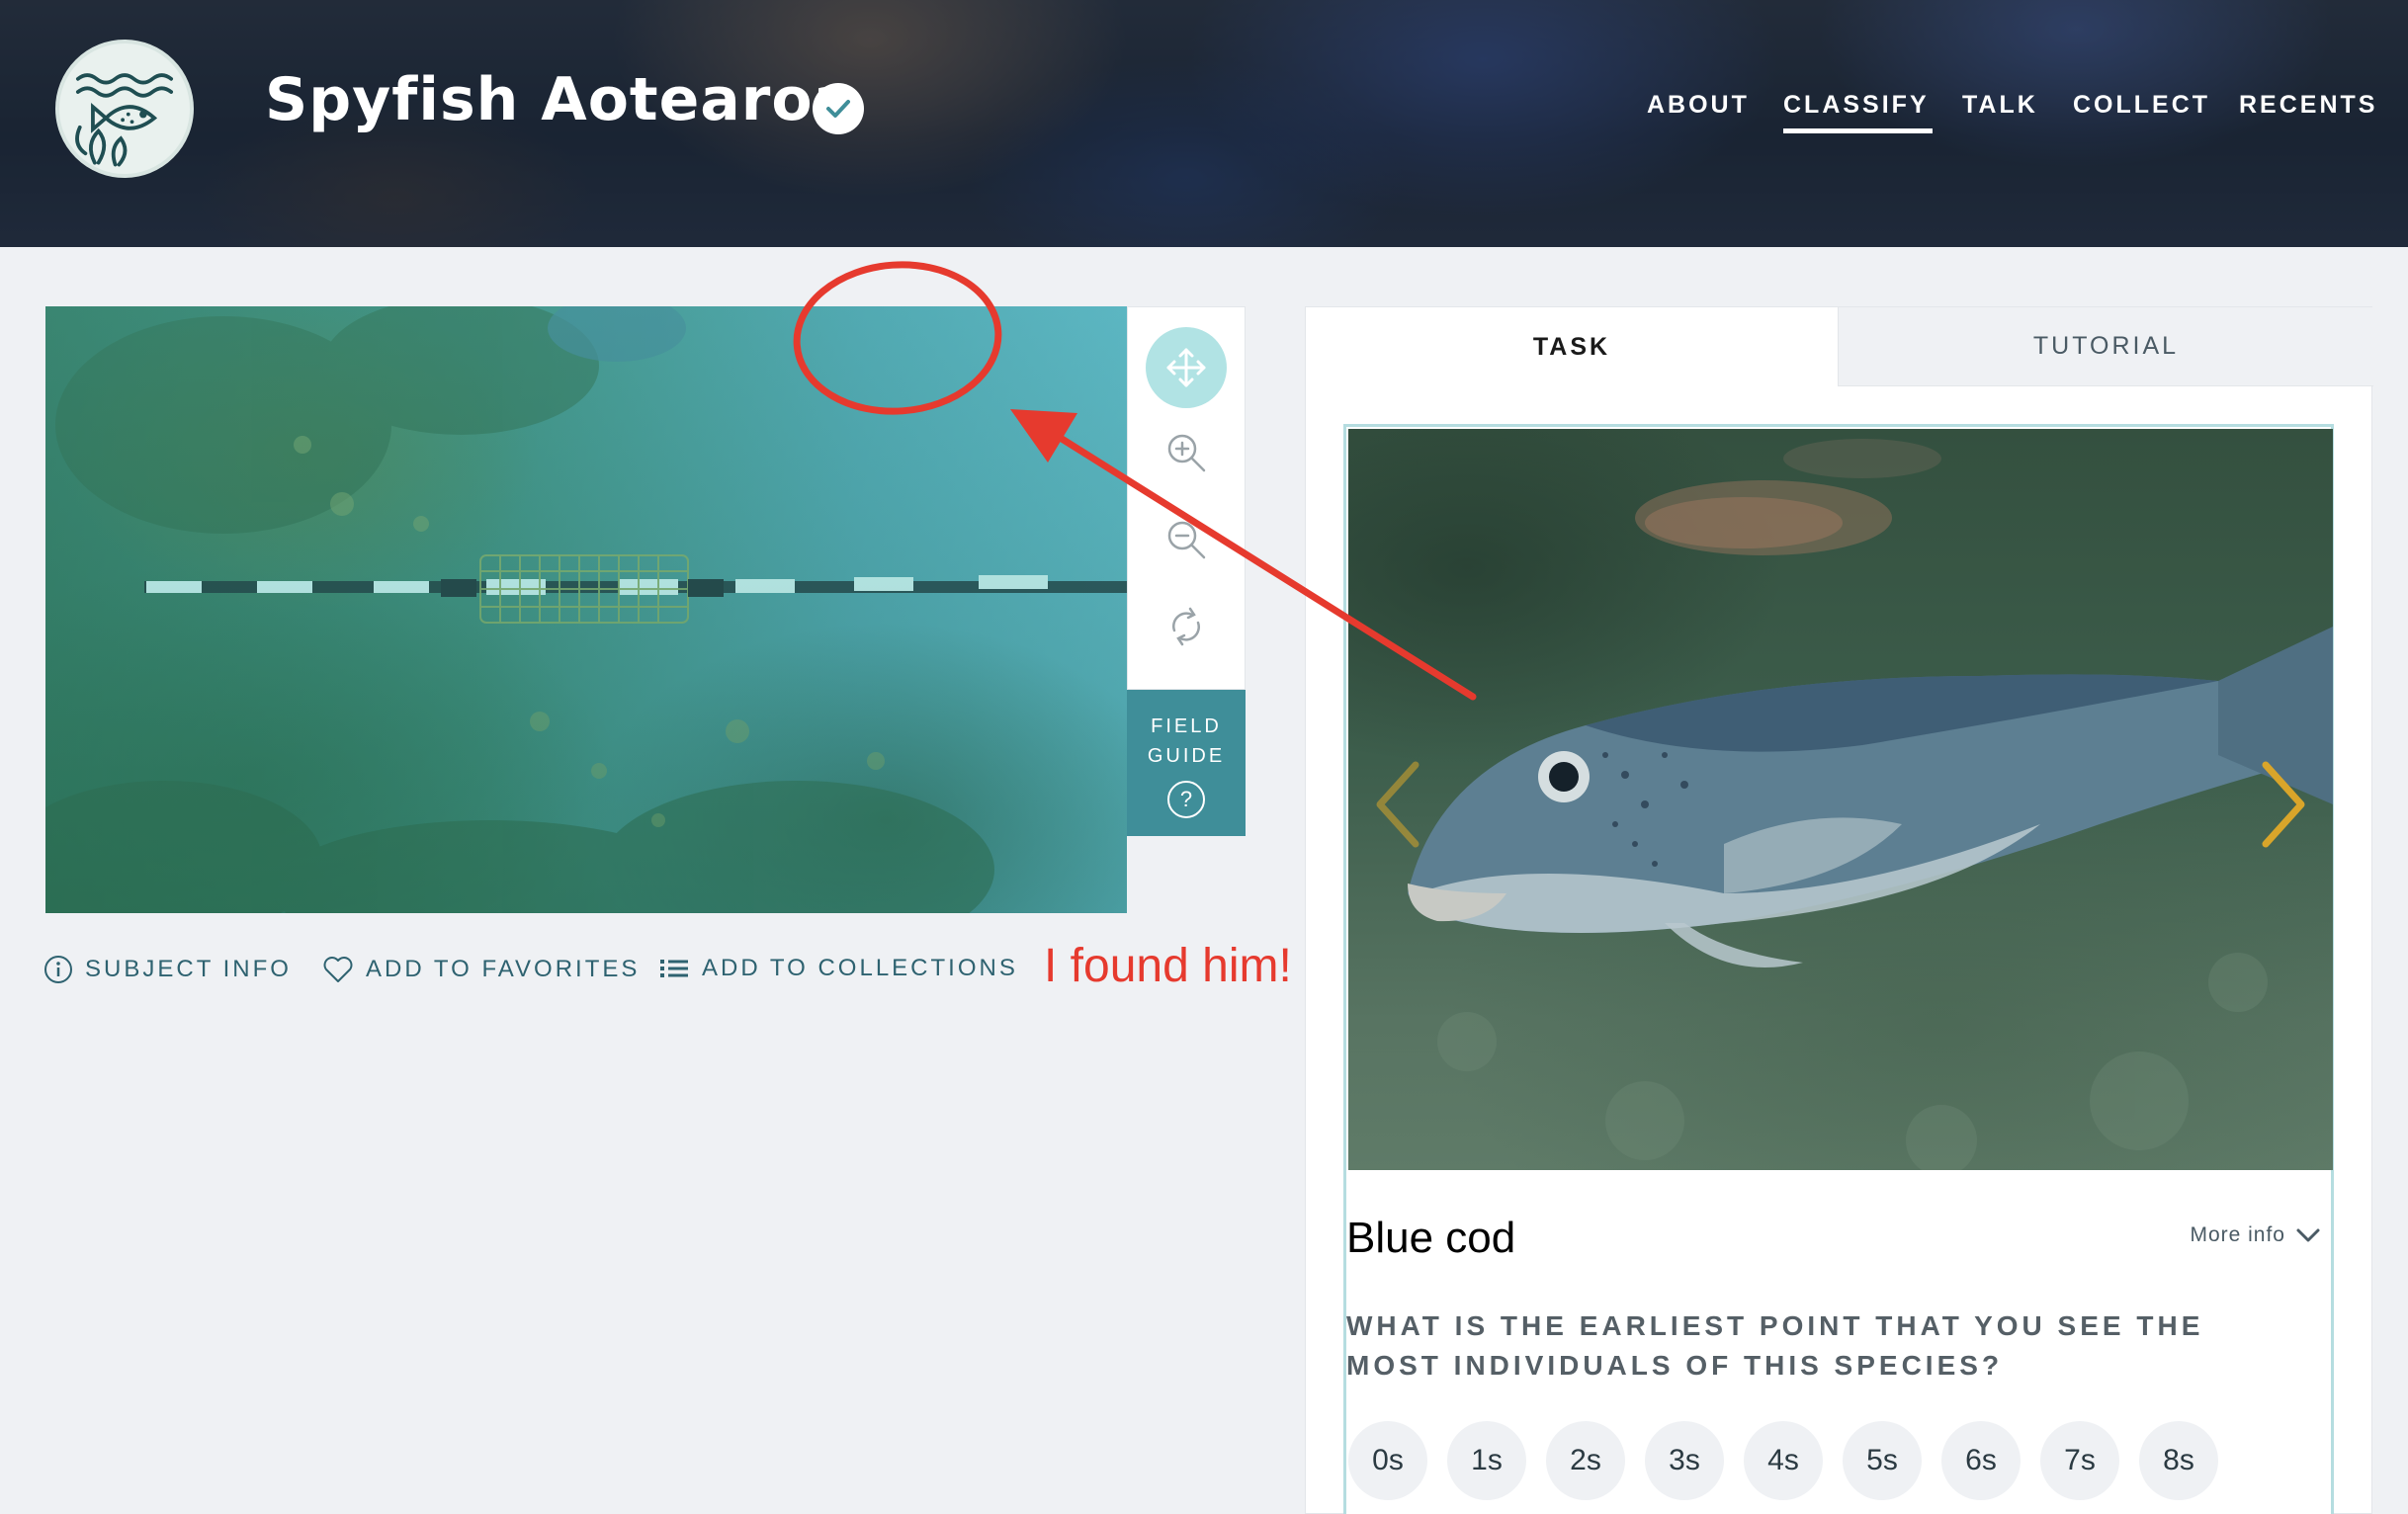  I want to click on add-to-favorites-button: ADD TO FAVORITES, so click(481, 970).